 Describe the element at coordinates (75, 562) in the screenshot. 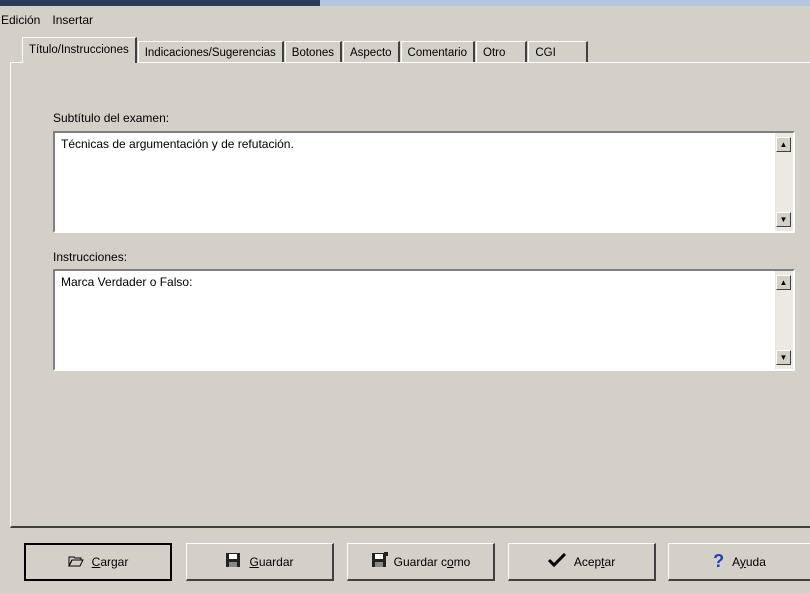

I see `folder-open-icon` at that location.